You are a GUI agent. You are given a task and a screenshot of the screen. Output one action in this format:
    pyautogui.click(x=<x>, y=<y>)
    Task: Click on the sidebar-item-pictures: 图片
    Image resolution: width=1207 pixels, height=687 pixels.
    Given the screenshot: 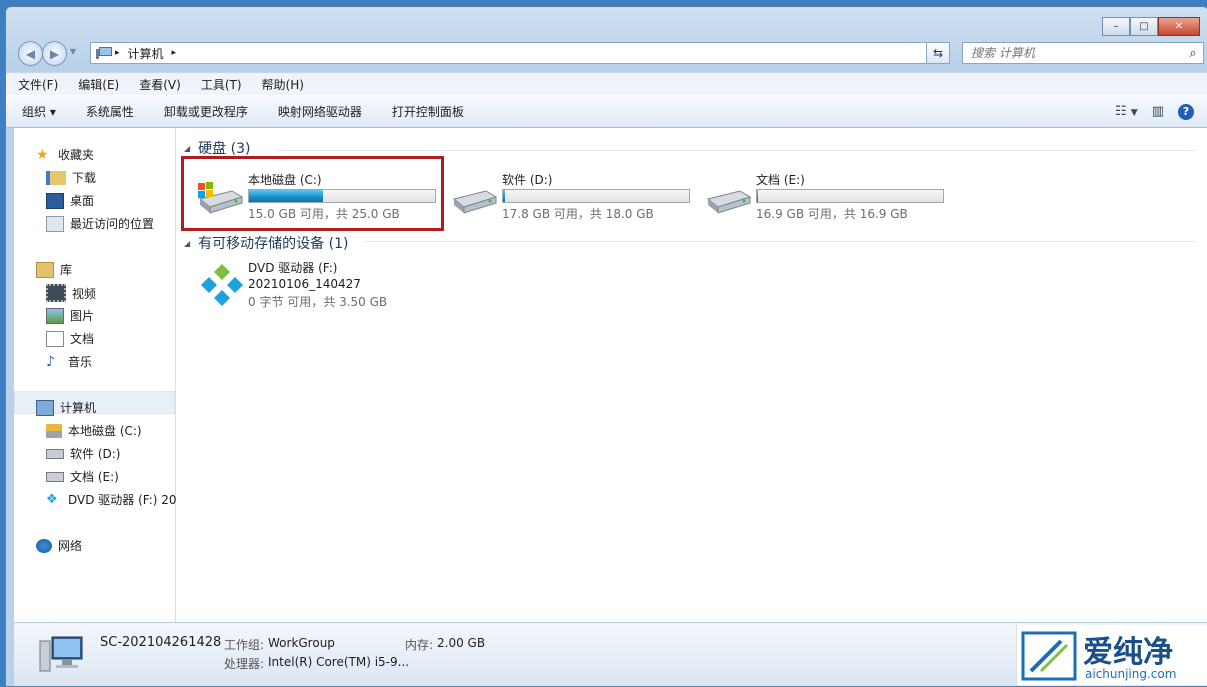 What is the action you would take?
    pyautogui.click(x=70, y=315)
    